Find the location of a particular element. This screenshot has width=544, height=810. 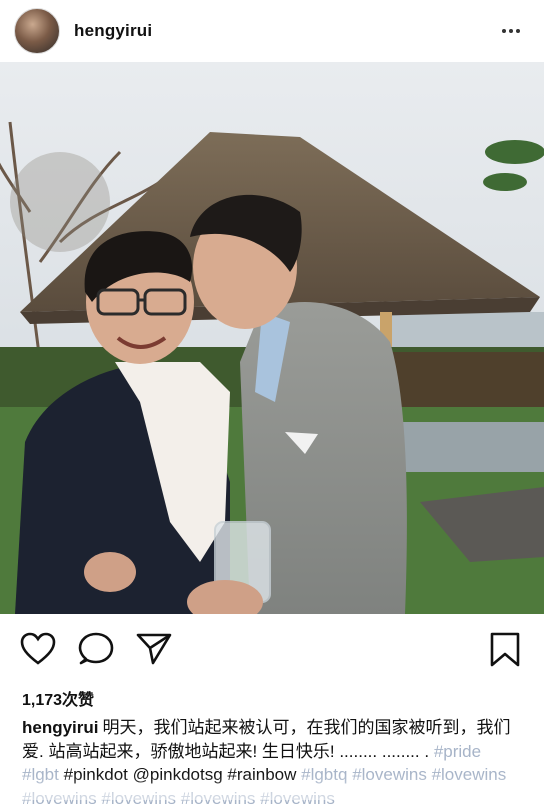

paper-plane-icon is located at coordinates (154, 651).